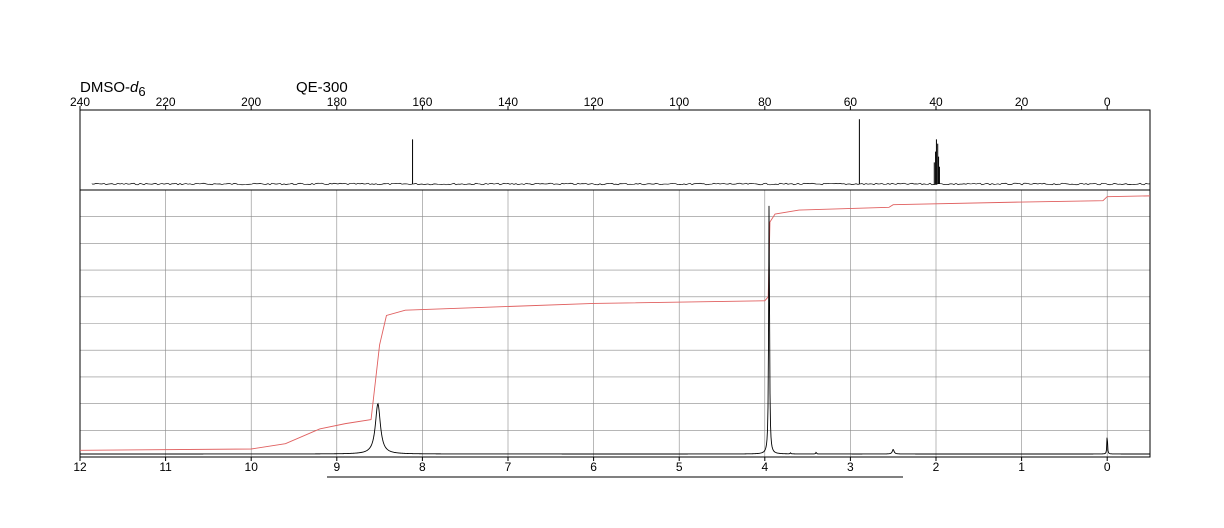  I want to click on h1-tick-label: 9, so click(336, 467).